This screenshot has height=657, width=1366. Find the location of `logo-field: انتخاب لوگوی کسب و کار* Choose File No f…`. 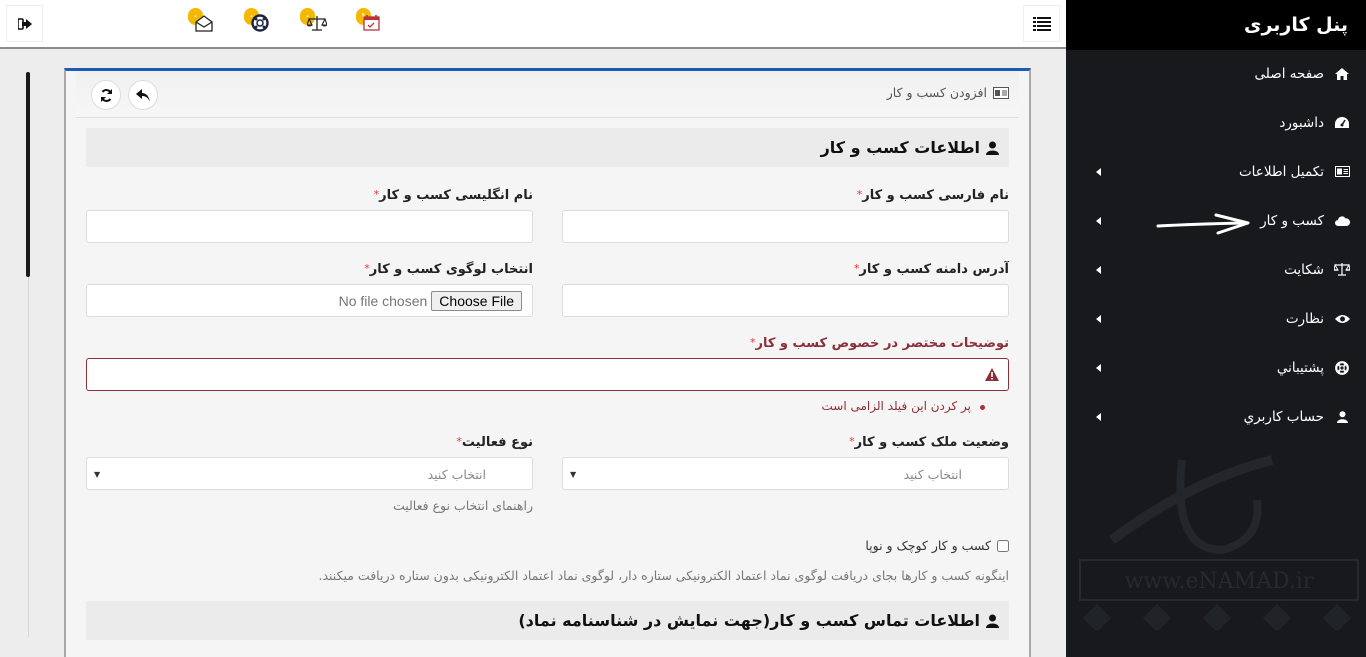

logo-field: انتخاب لوگوی کسب و کار* Choose File No f… is located at coordinates (309, 289).